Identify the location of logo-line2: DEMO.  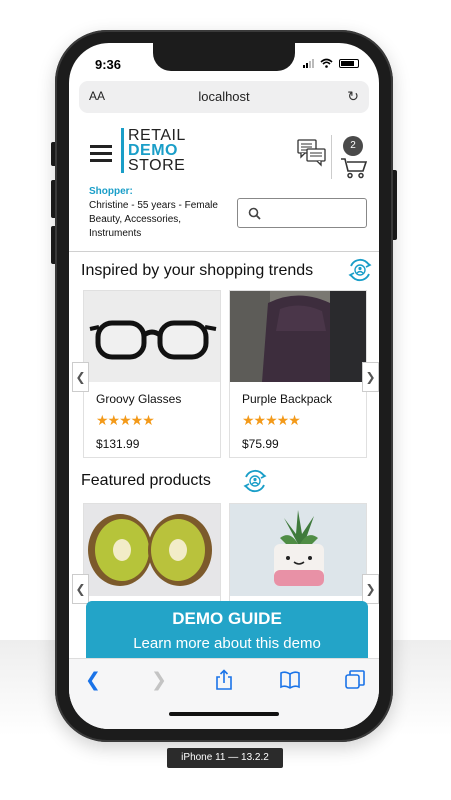
(153, 150).